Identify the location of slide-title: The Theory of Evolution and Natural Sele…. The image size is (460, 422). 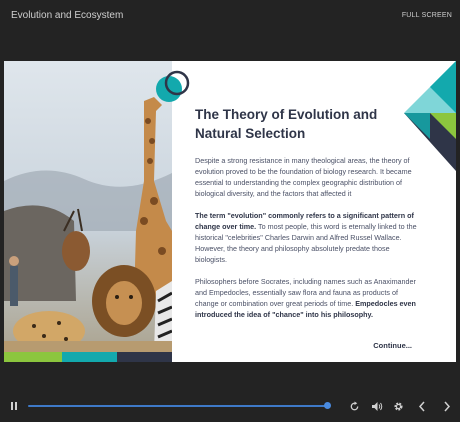
(306, 124).